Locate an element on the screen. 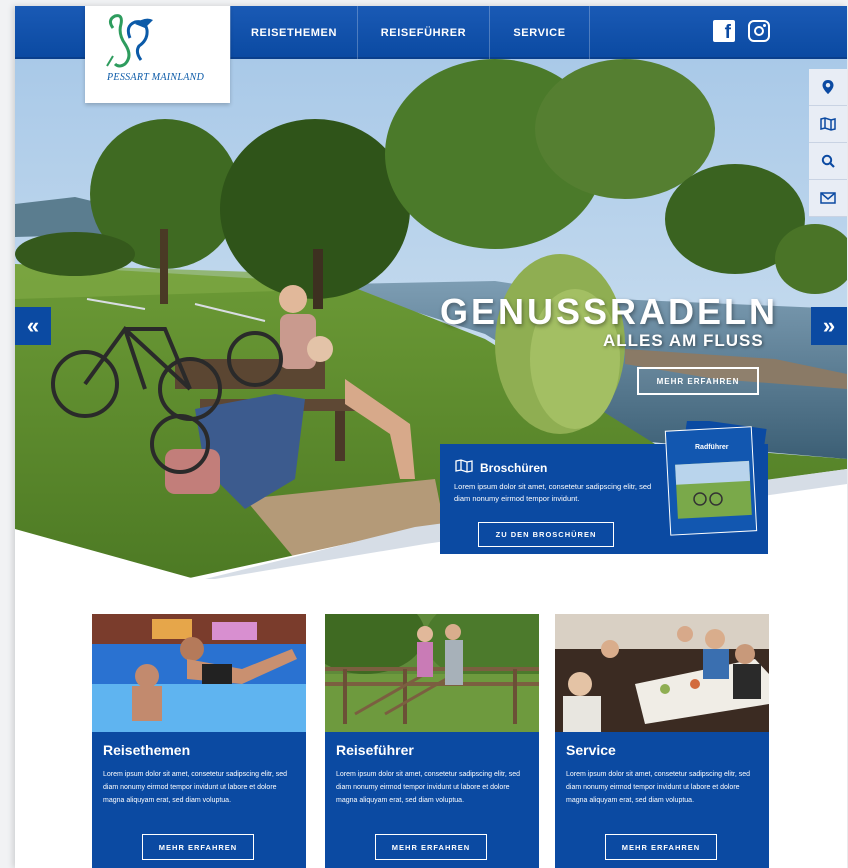  slider-next-button: » is located at coordinates (829, 326).